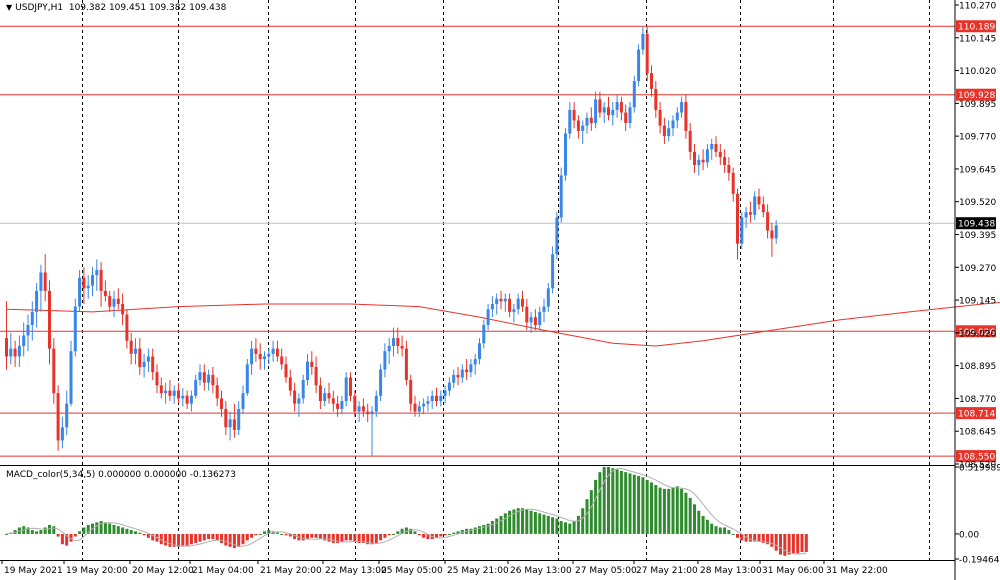  Describe the element at coordinates (977, 236) in the screenshot. I see `y-tick-label: 109.395` at that location.